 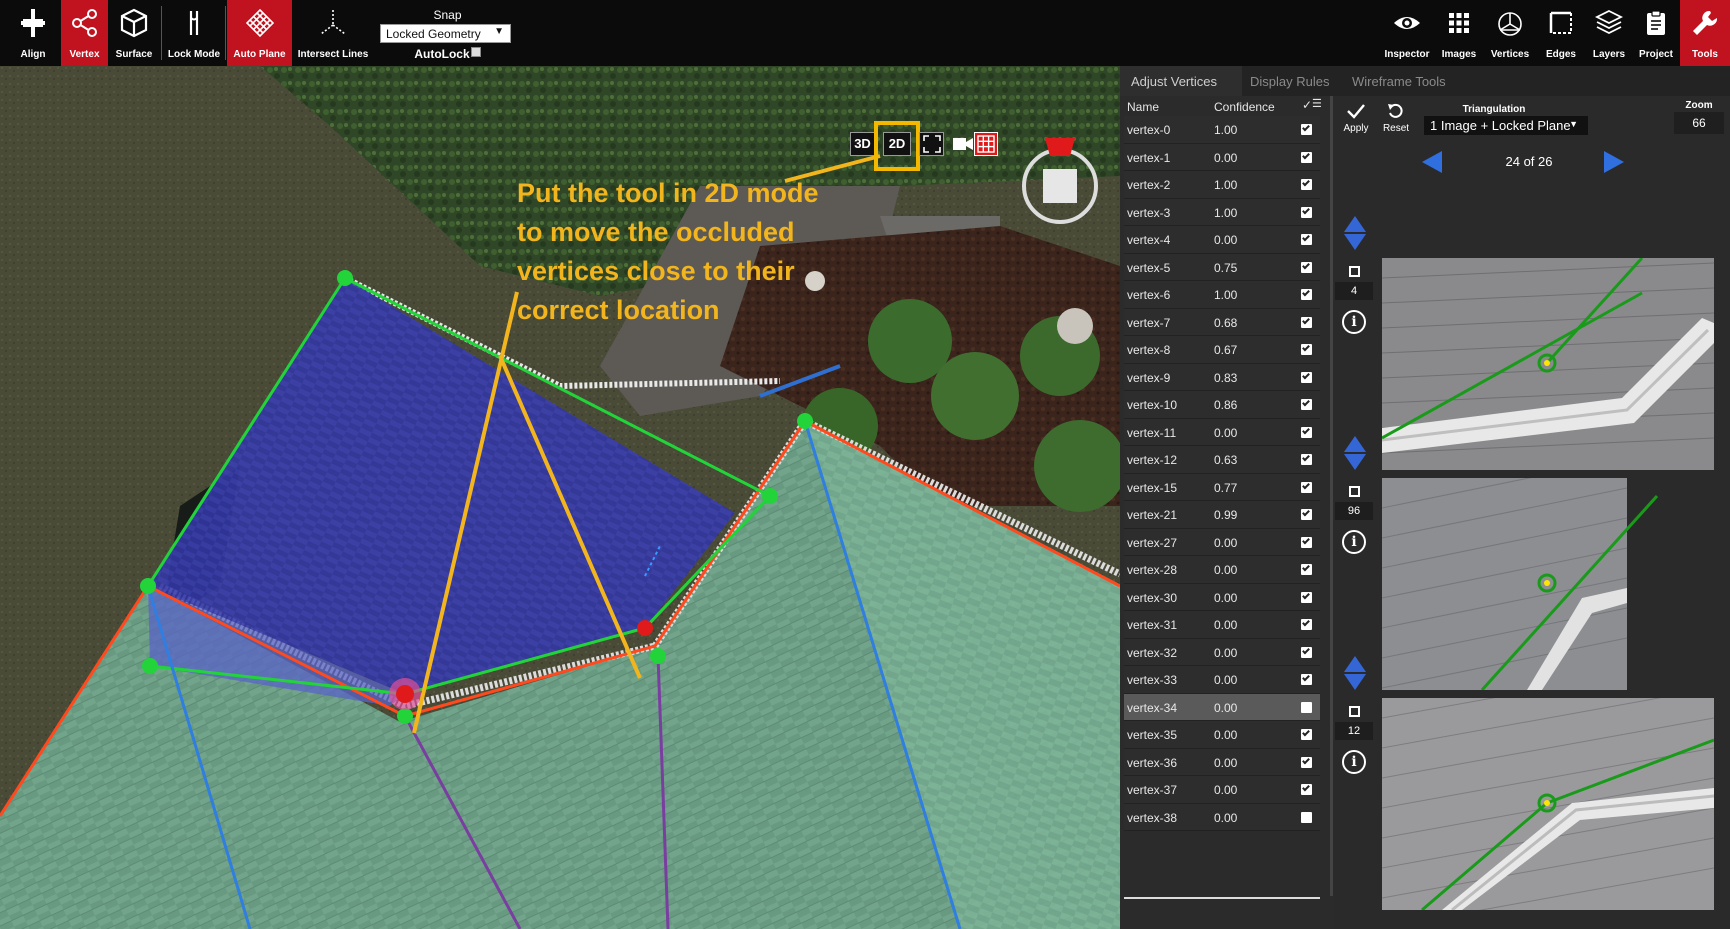 I want to click on vertex-row: vertex-28 0.00, so click(x=1222, y=570).